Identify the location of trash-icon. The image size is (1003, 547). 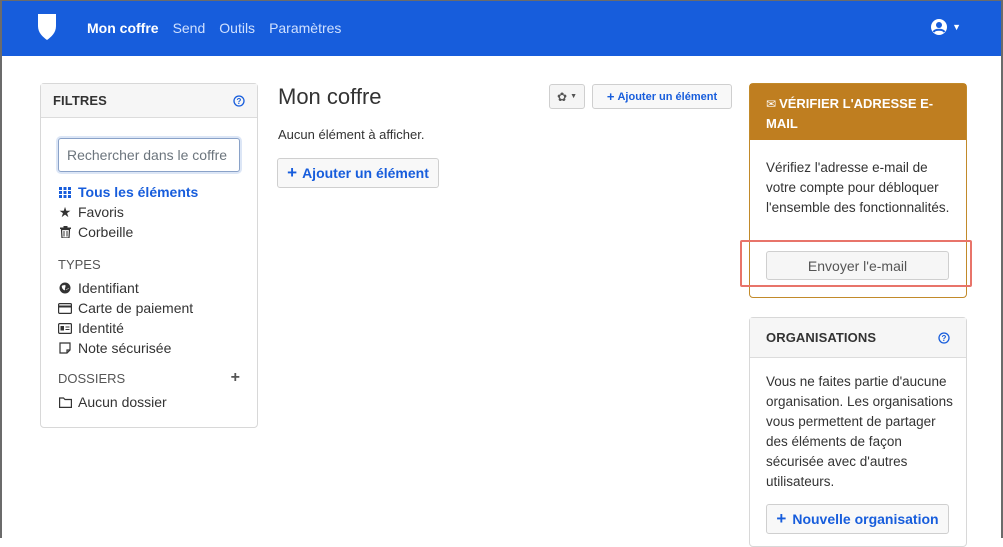
(65, 232).